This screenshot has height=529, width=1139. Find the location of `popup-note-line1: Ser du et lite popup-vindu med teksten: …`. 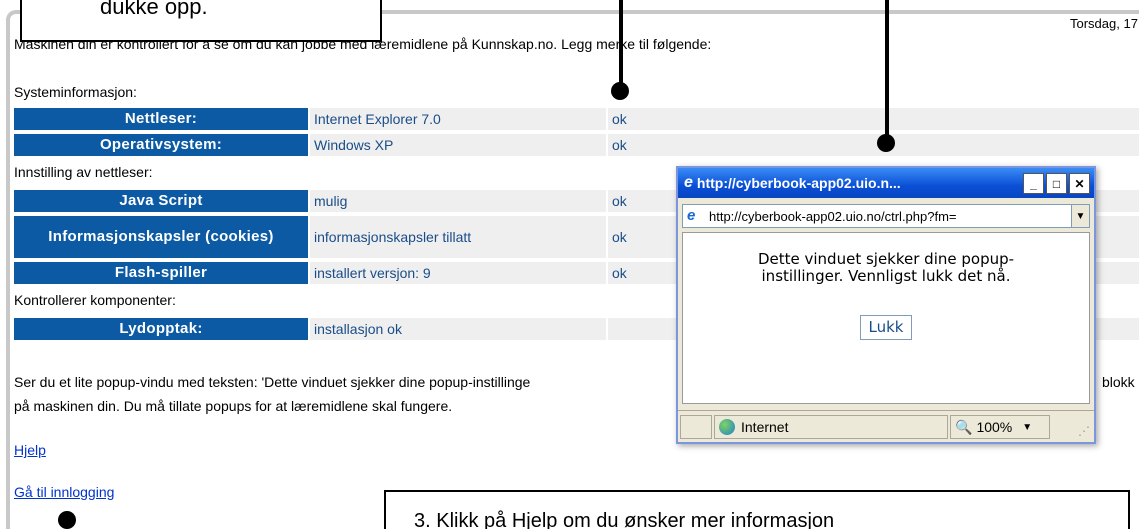

popup-note-line1: Ser du et lite popup-vindu med teksten: … is located at coordinates (272, 382).